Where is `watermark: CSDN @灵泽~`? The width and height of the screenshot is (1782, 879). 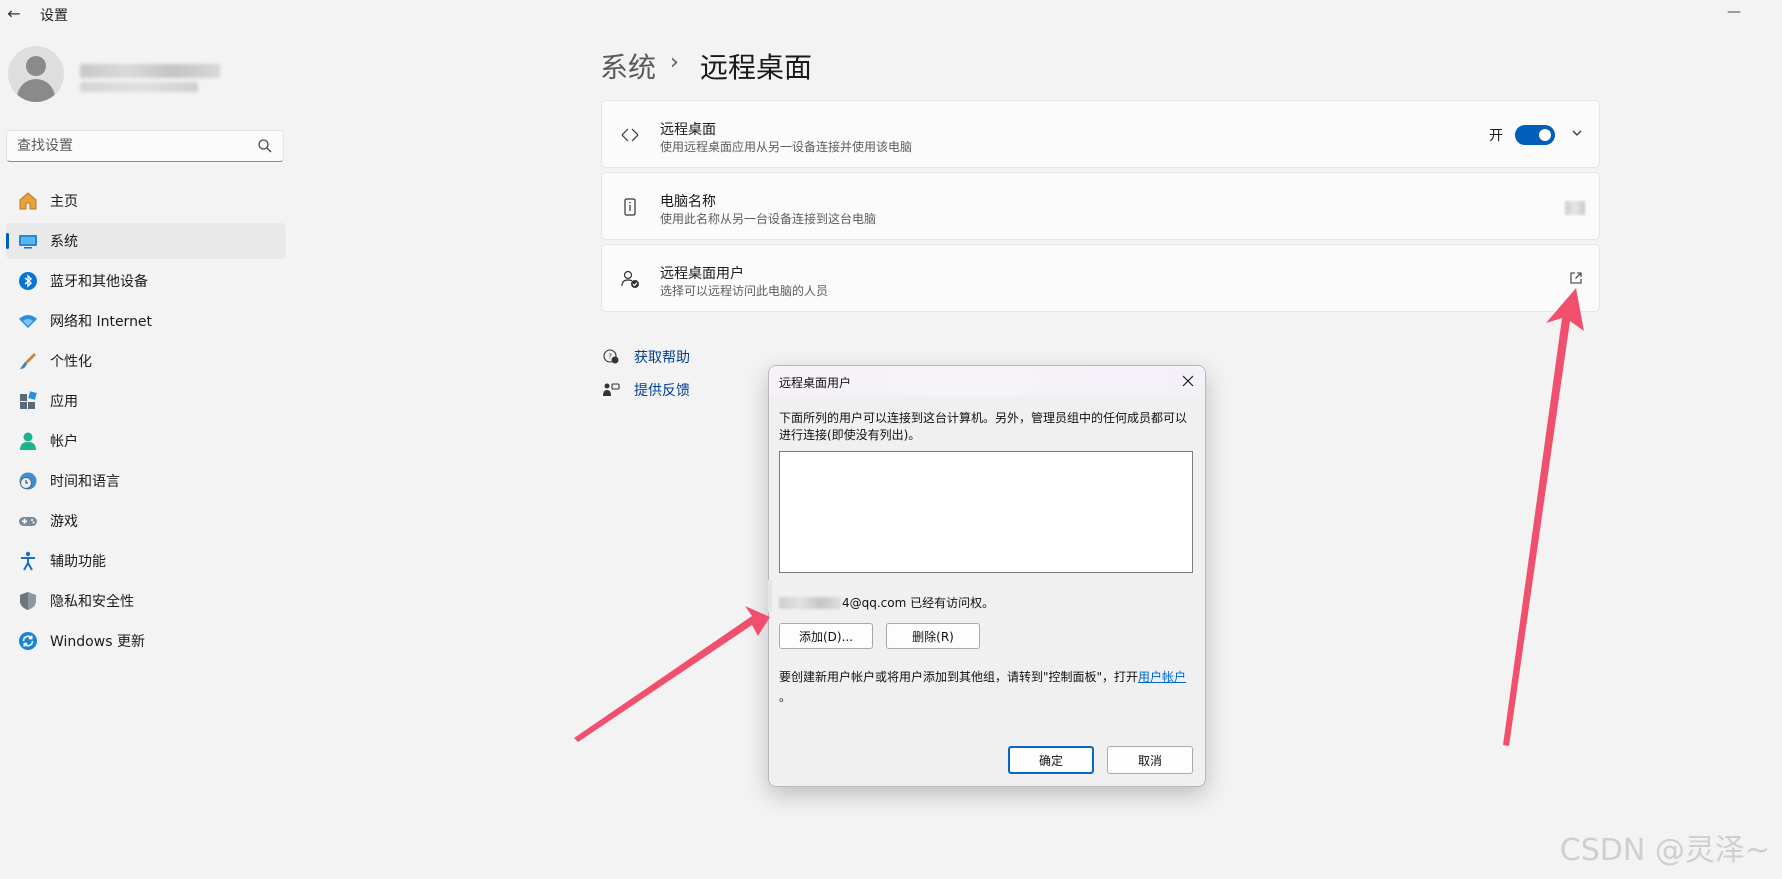 watermark: CSDN @灵泽~ is located at coordinates (1664, 850).